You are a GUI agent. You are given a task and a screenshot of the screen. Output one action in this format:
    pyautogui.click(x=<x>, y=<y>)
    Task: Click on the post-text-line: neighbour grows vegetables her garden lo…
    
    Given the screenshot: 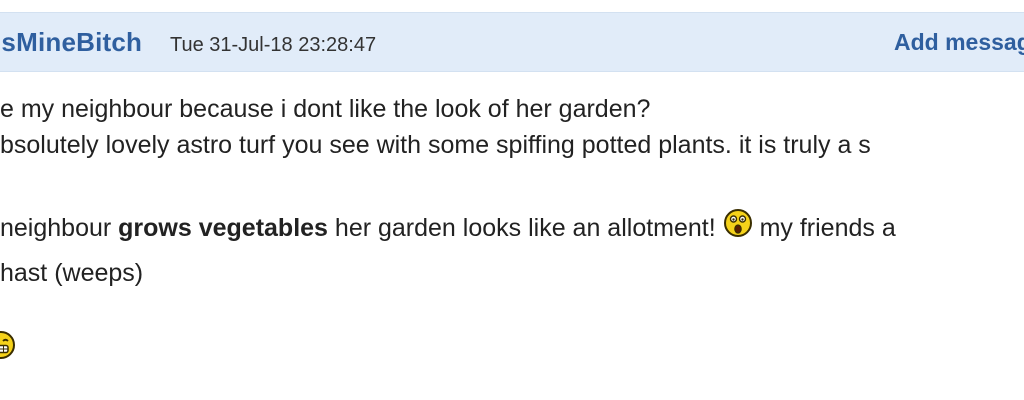 What is the action you would take?
    pyautogui.click(x=448, y=227)
    